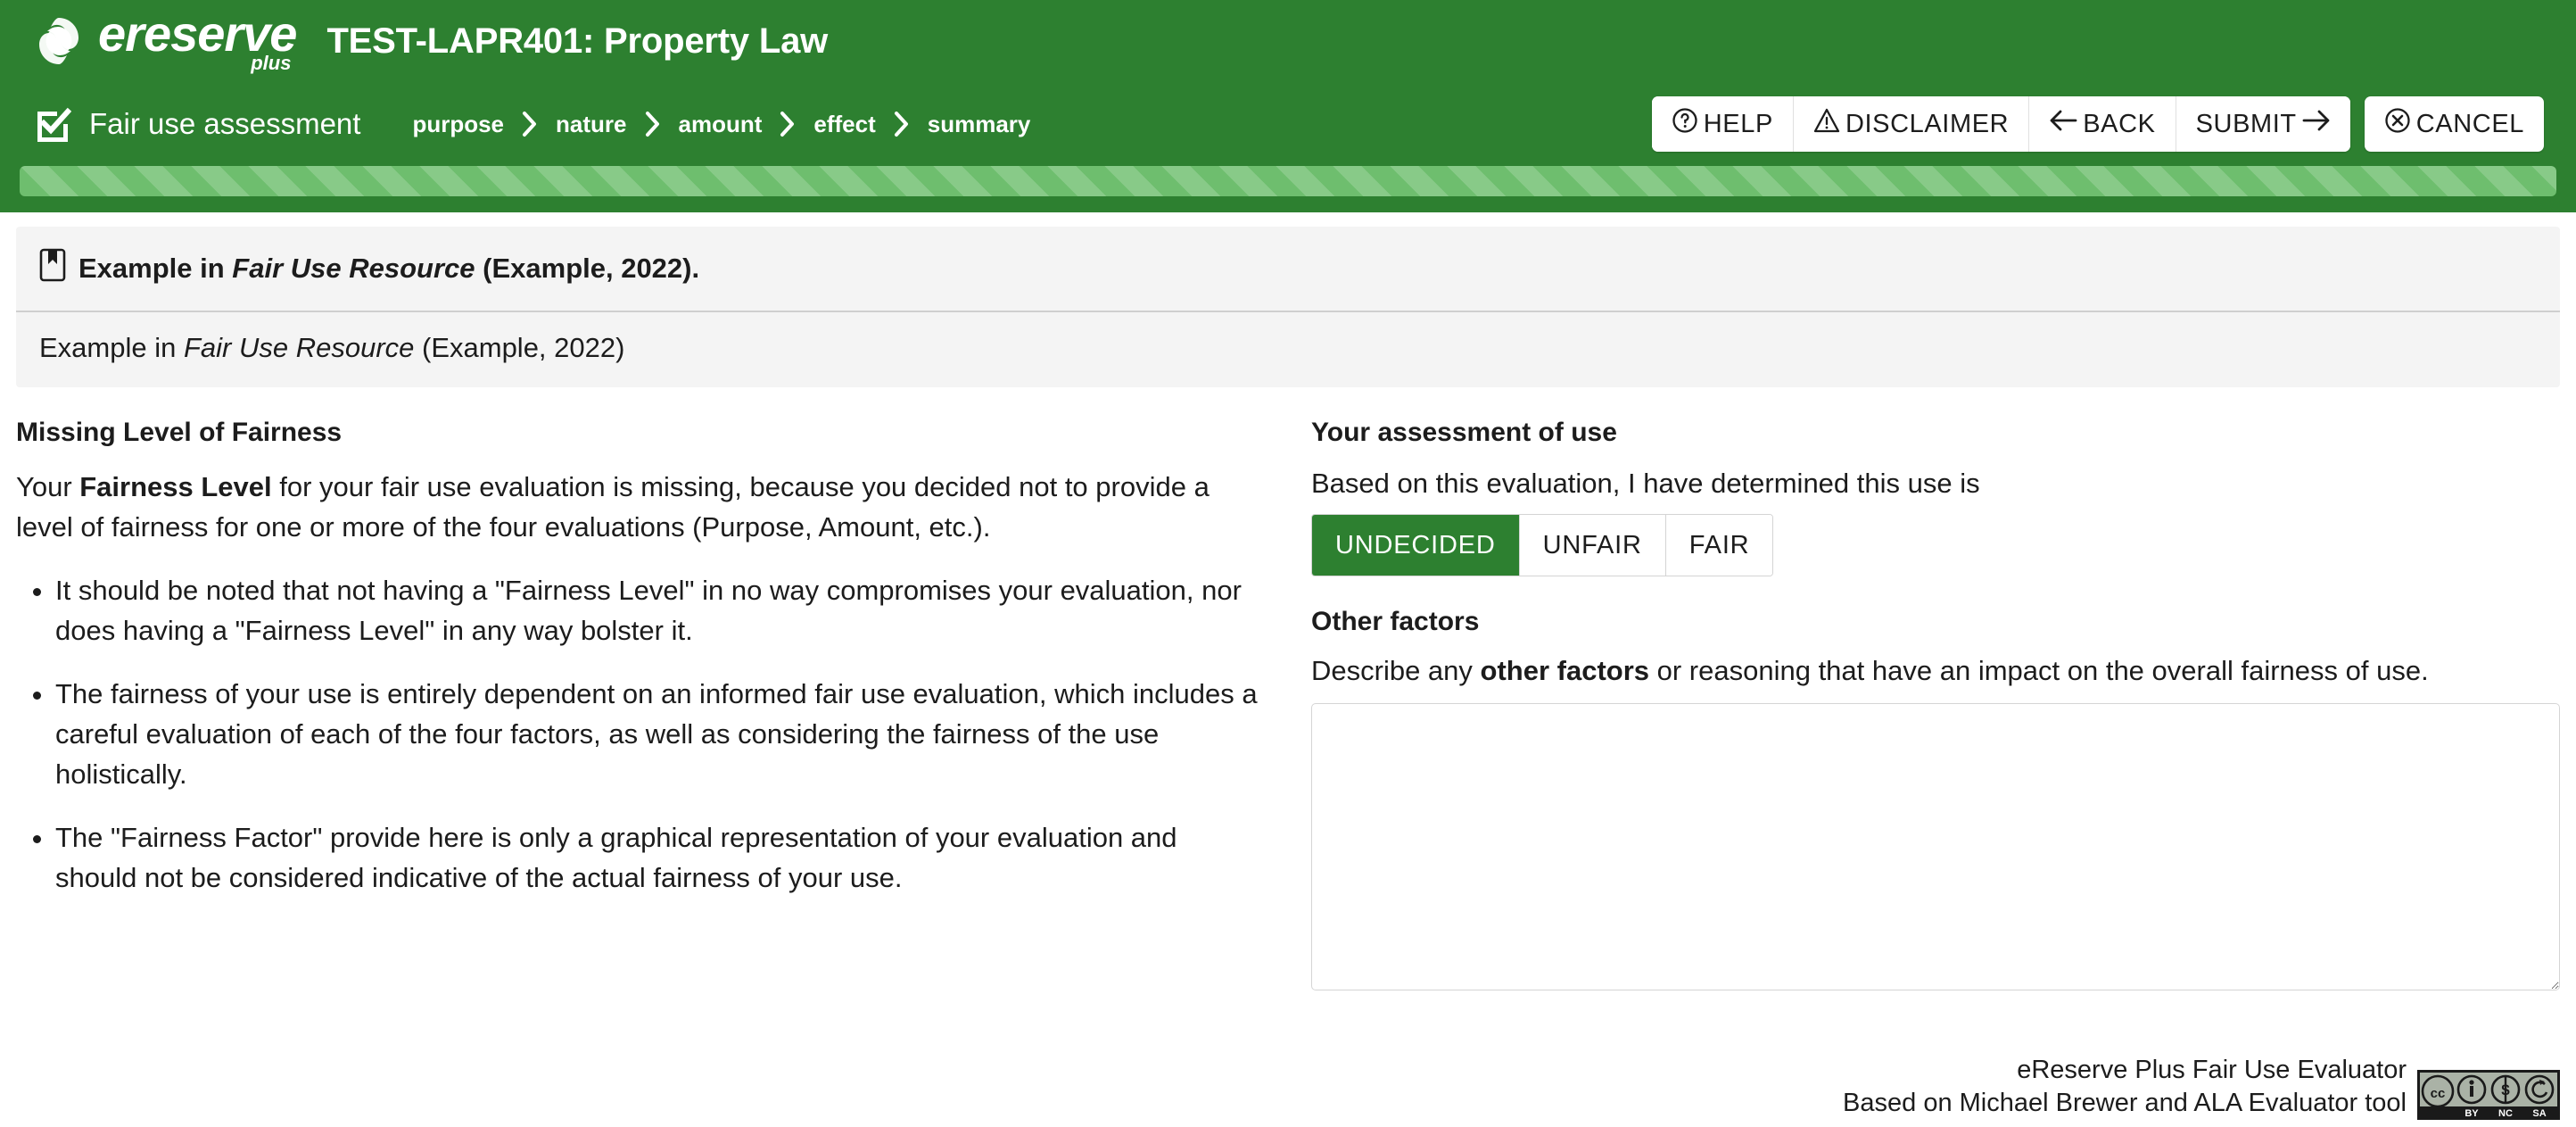  What do you see at coordinates (519, 347) in the screenshot?
I see `citation-body-suffix: (Example, 2022)` at bounding box center [519, 347].